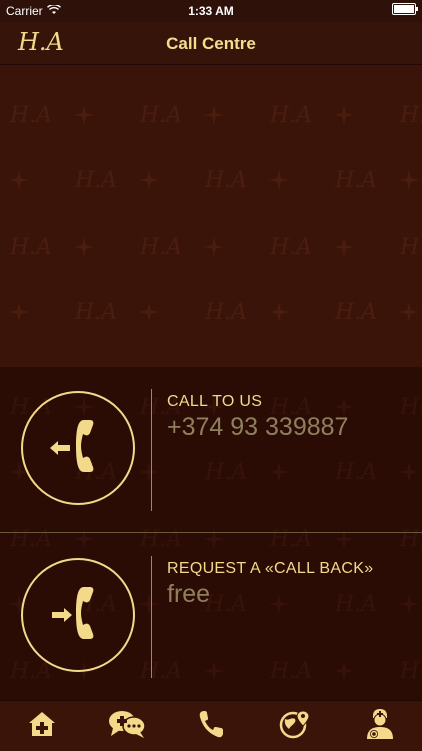 The image size is (422, 751). I want to click on tab-chat, so click(127, 726).